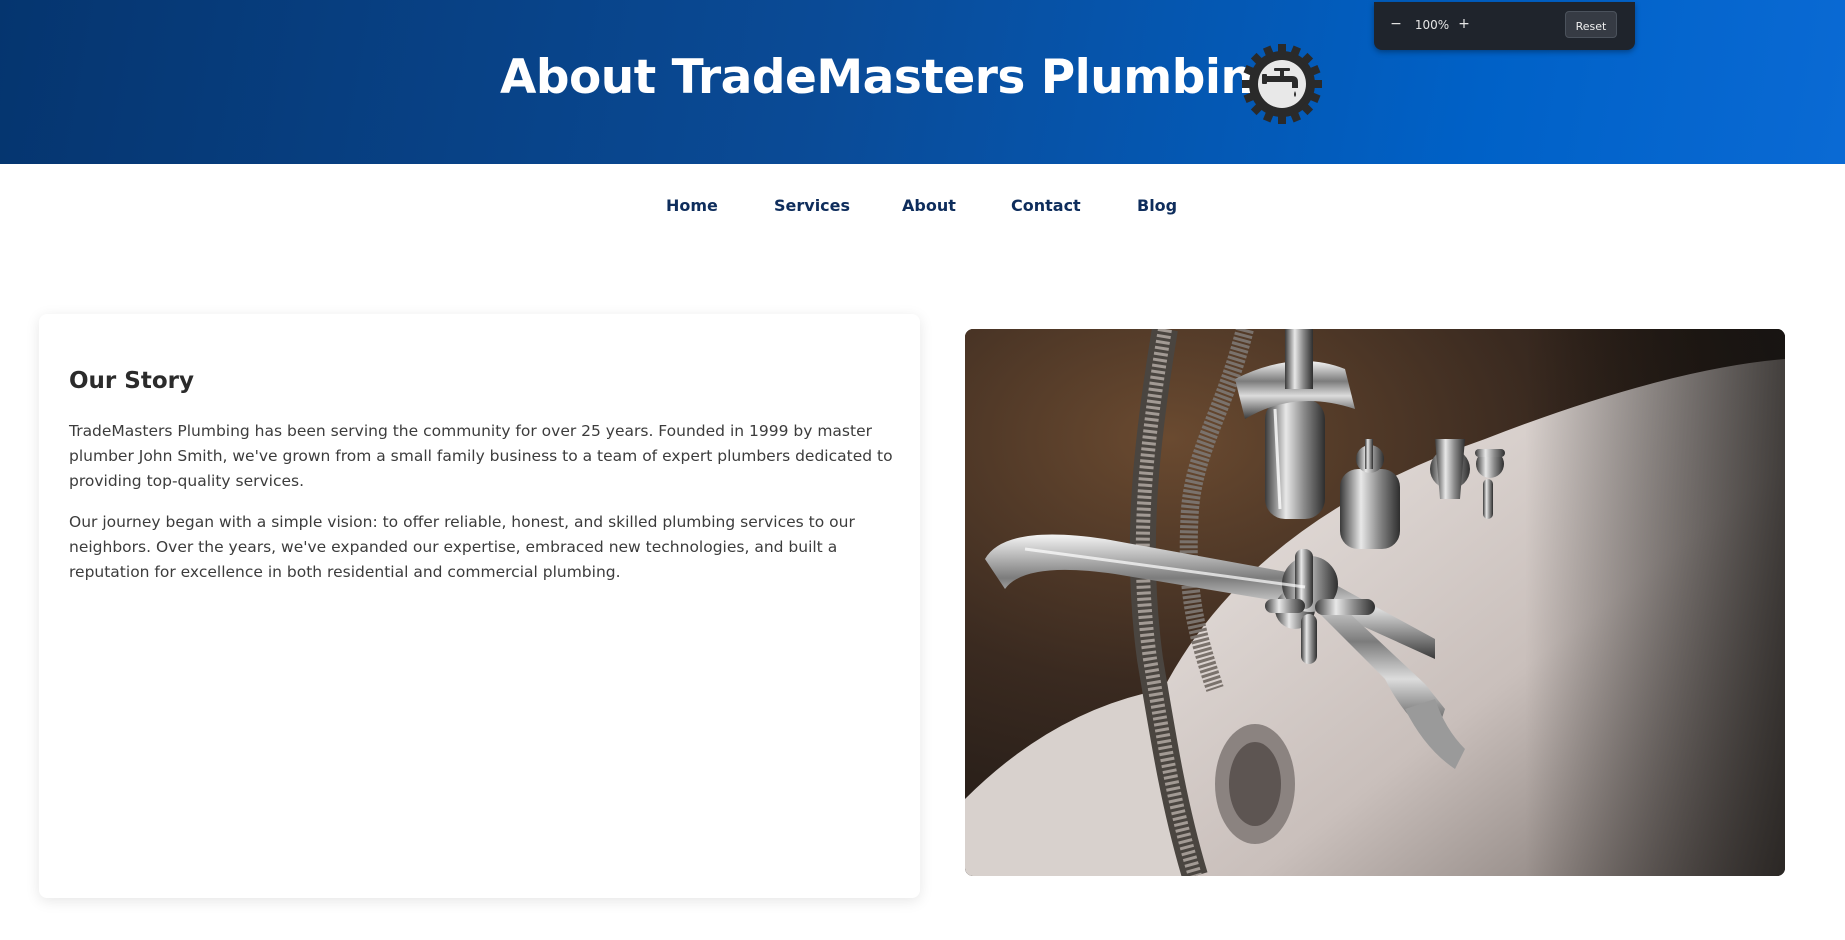 This screenshot has width=1845, height=940. What do you see at coordinates (1504, 26) in the screenshot?
I see `zoom-control: − 100% + Reset` at bounding box center [1504, 26].